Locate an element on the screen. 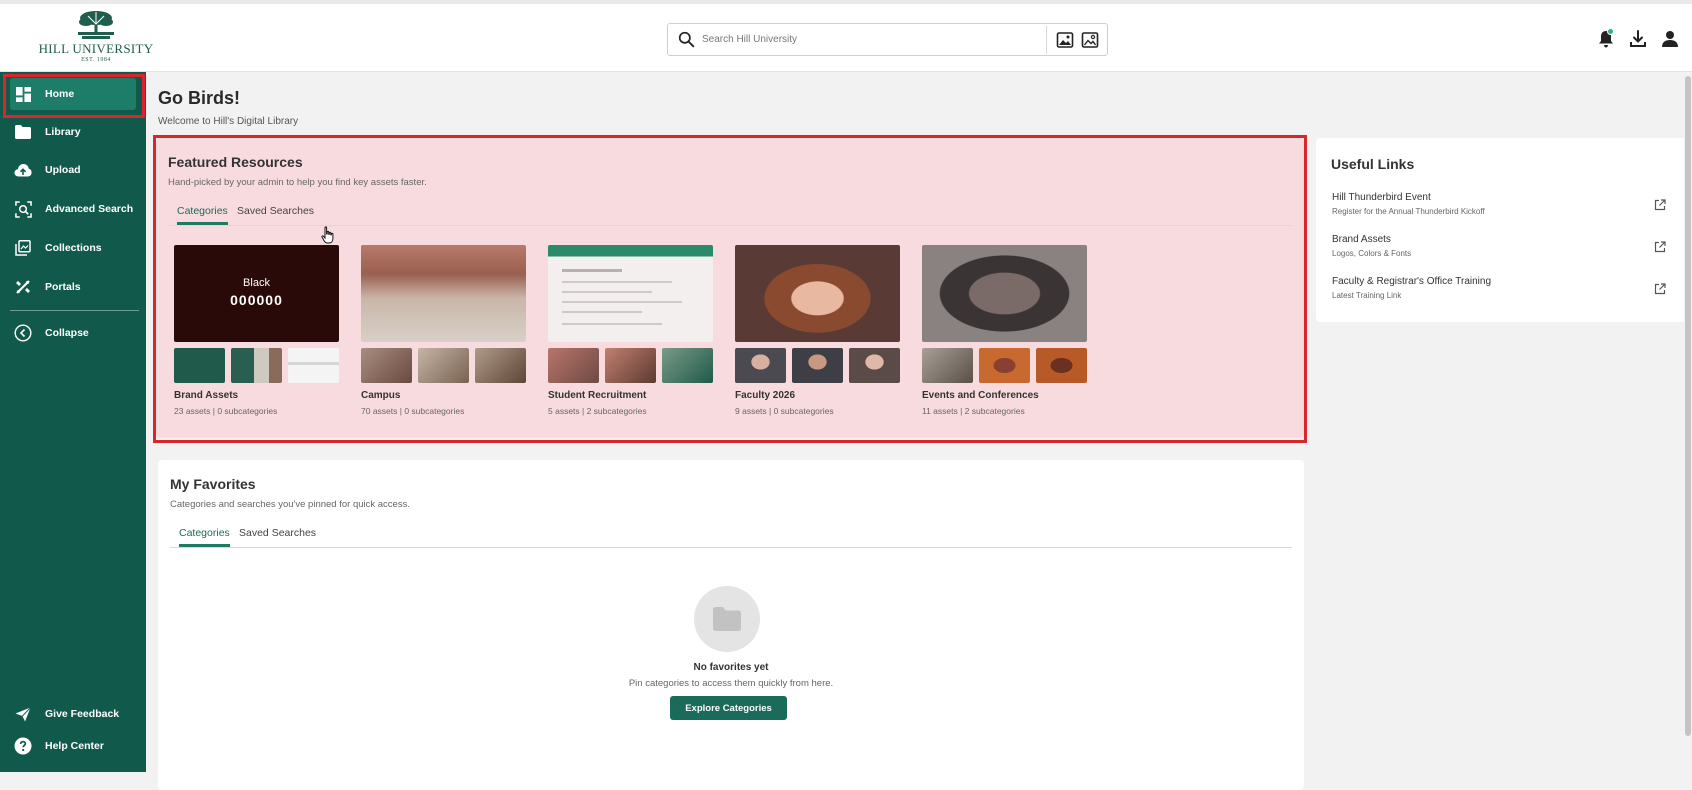 The height and width of the screenshot is (790, 1692). page-scrollbar is located at coordinates (1688, 422).